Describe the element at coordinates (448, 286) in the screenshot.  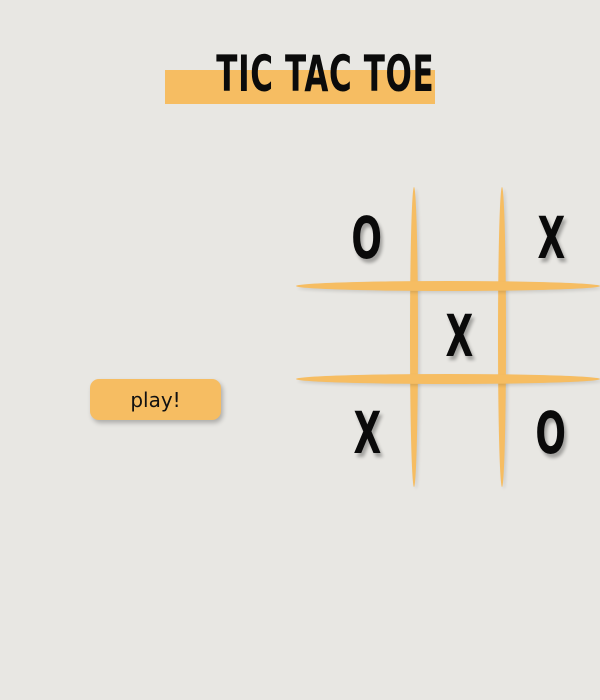
I see `grid-line-horizontal-top` at that location.